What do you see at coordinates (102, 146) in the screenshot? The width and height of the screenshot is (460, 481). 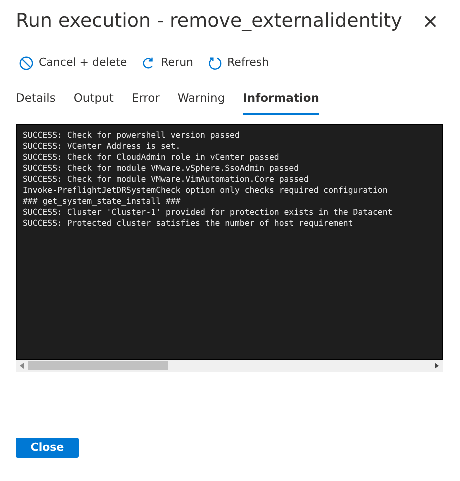 I see `console-line: SUCCESS: VCenter Address is set.` at bounding box center [102, 146].